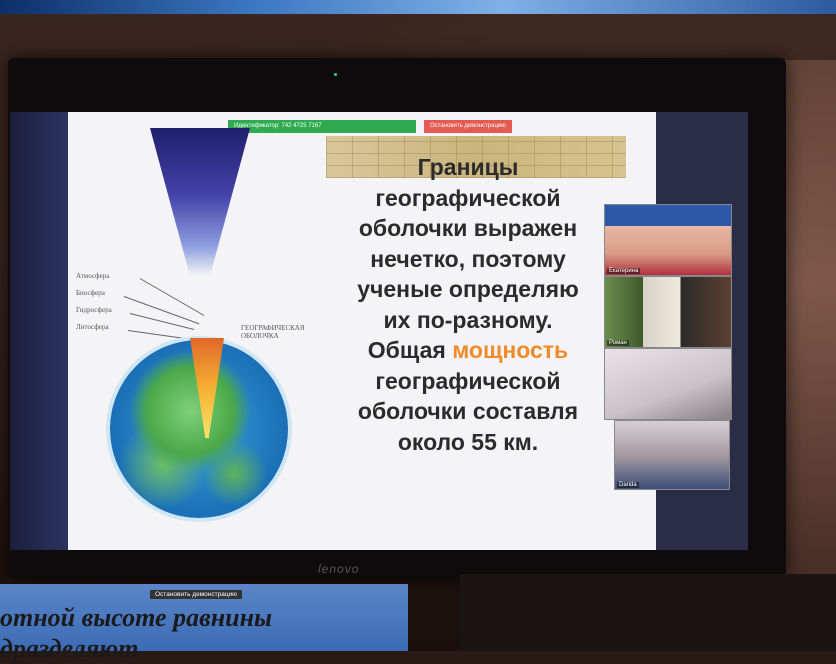 The width and height of the screenshot is (836, 664). What do you see at coordinates (648, 612) in the screenshot?
I see `desk-shadow` at bounding box center [648, 612].